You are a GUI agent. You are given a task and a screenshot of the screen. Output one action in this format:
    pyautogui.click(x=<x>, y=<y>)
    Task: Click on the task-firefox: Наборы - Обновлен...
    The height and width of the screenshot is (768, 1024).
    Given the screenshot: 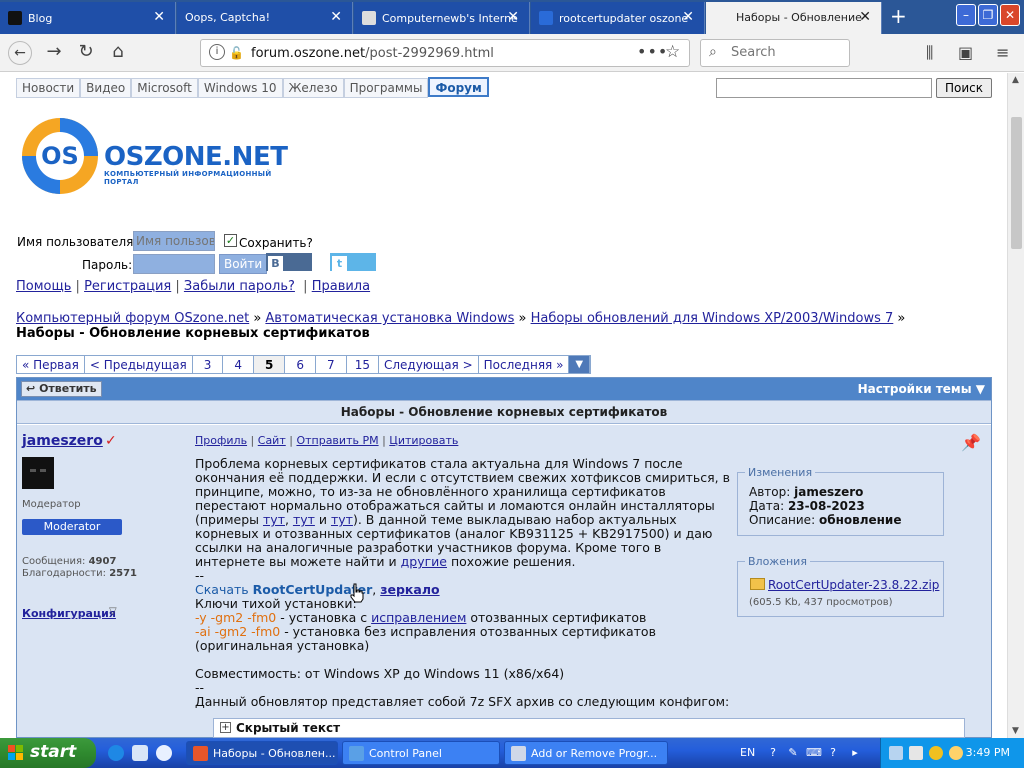 What is the action you would take?
    pyautogui.click(x=262, y=753)
    